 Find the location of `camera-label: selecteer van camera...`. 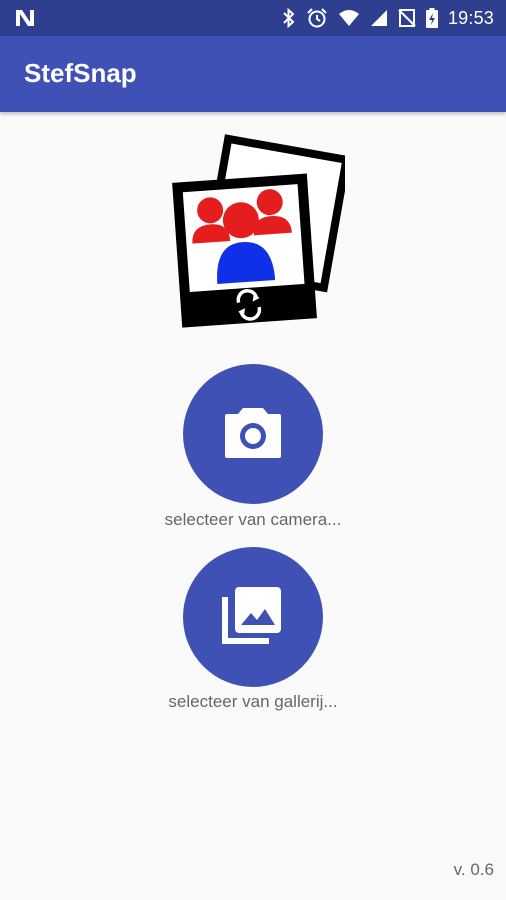

camera-label: selecteer van camera... is located at coordinates (253, 519).